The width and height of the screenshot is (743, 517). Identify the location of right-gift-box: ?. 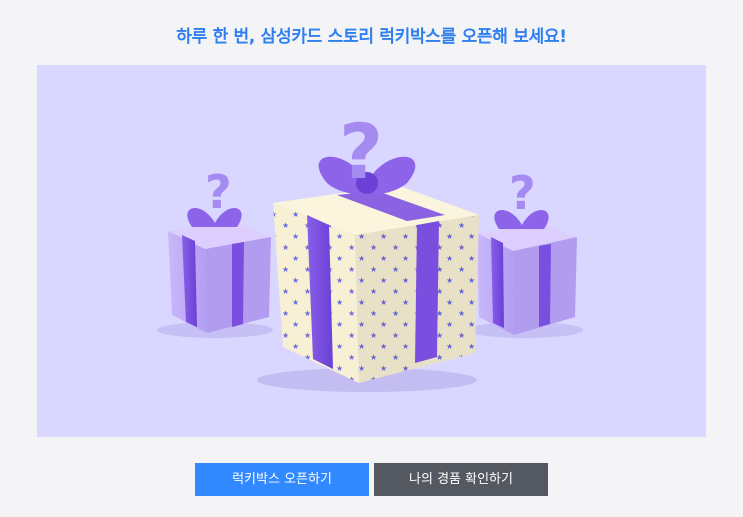
(525, 252).